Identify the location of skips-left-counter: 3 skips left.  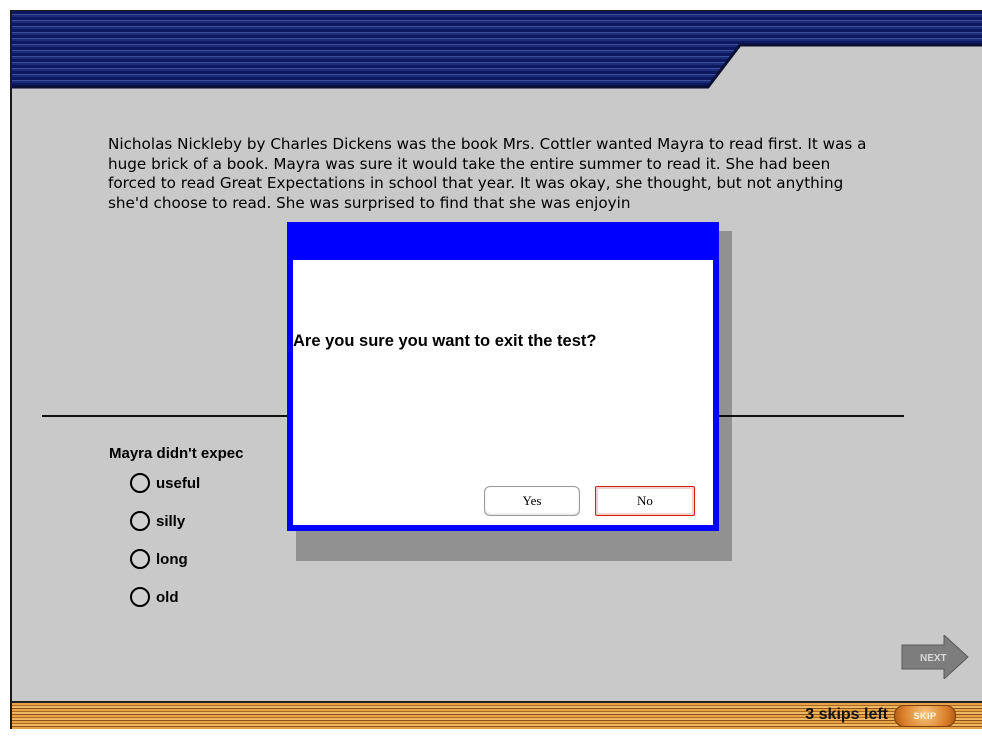
(846, 714).